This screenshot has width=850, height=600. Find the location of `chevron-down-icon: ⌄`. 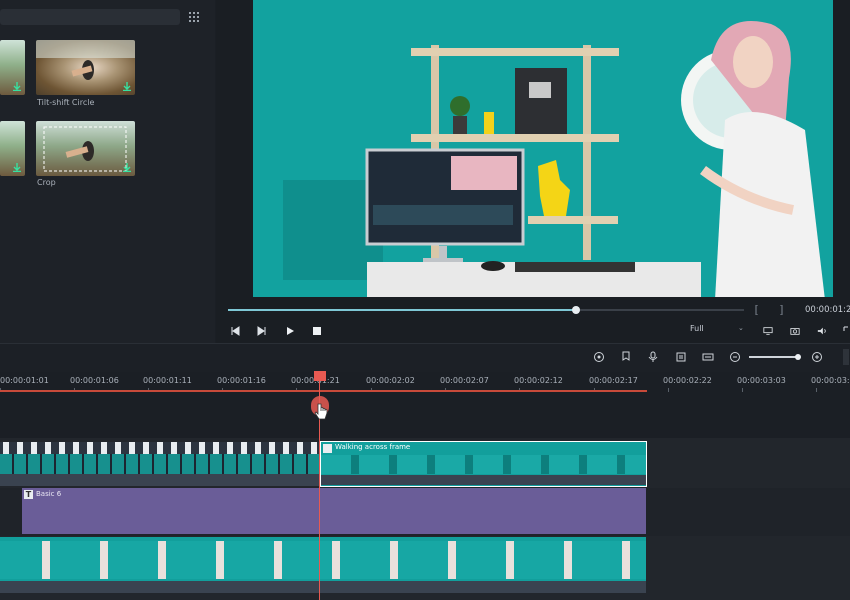

chevron-down-icon: ⌄ is located at coordinates (741, 328).